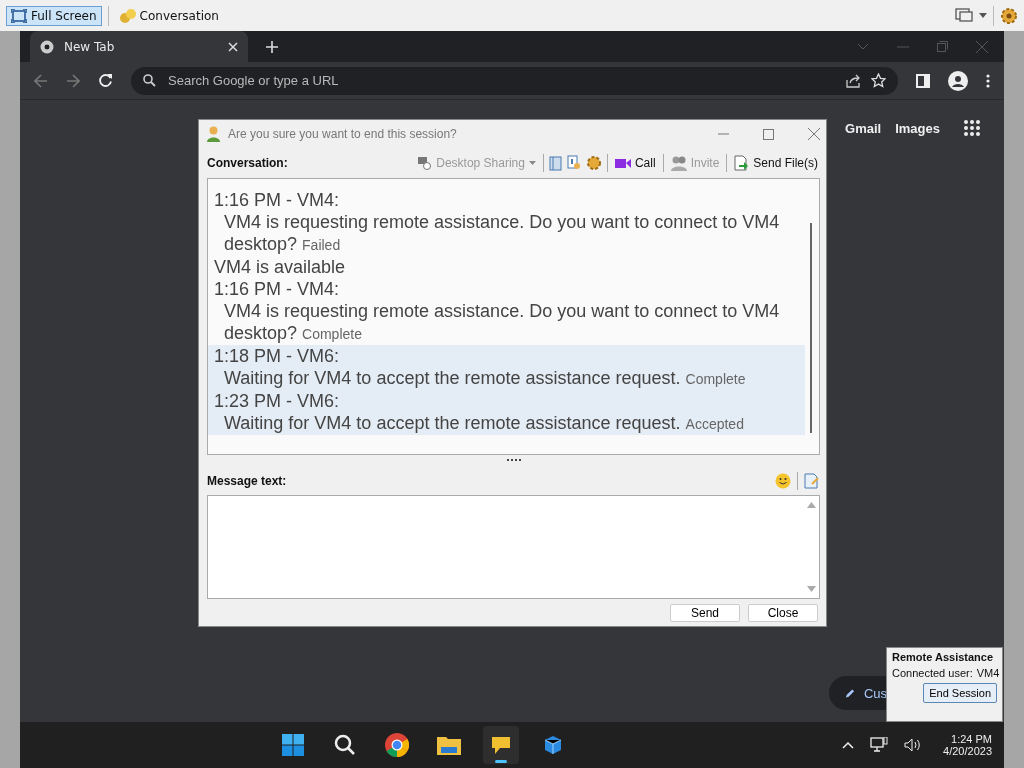  What do you see at coordinates (553, 745) in the screenshot?
I see `cube-app-icon` at bounding box center [553, 745].